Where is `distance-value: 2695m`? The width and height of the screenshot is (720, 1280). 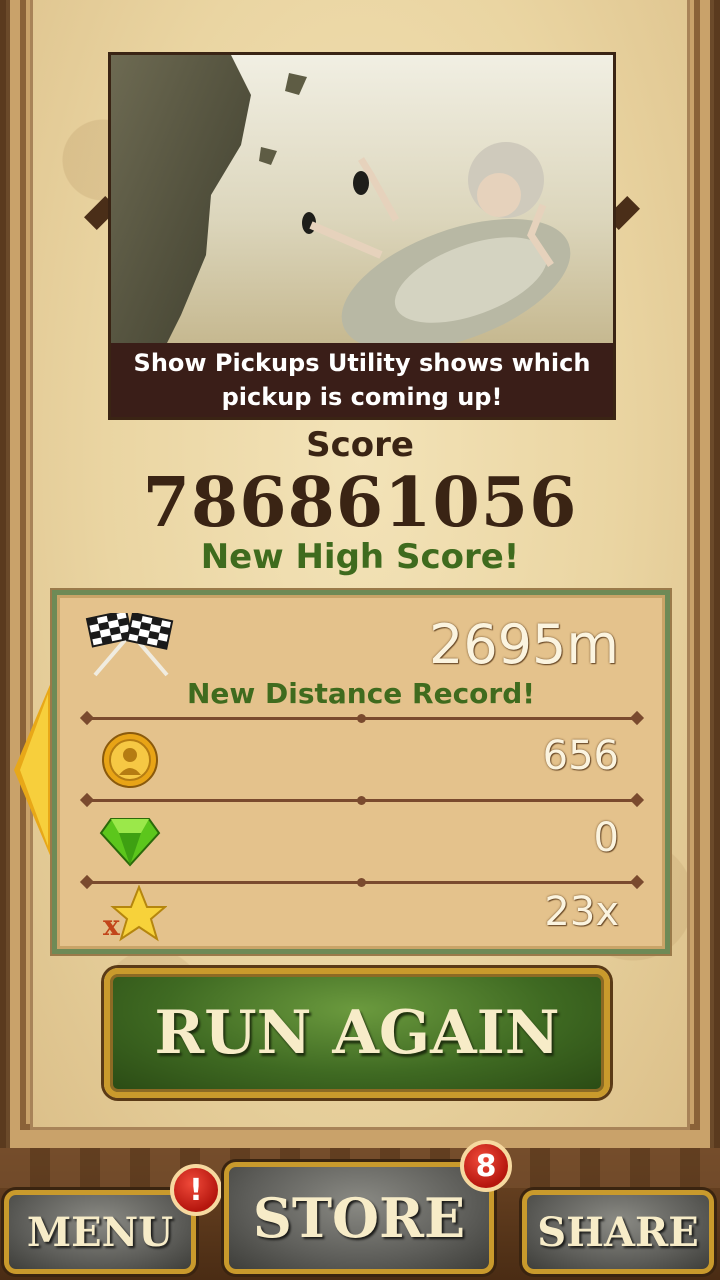
distance-value: 2695m is located at coordinates (523, 644).